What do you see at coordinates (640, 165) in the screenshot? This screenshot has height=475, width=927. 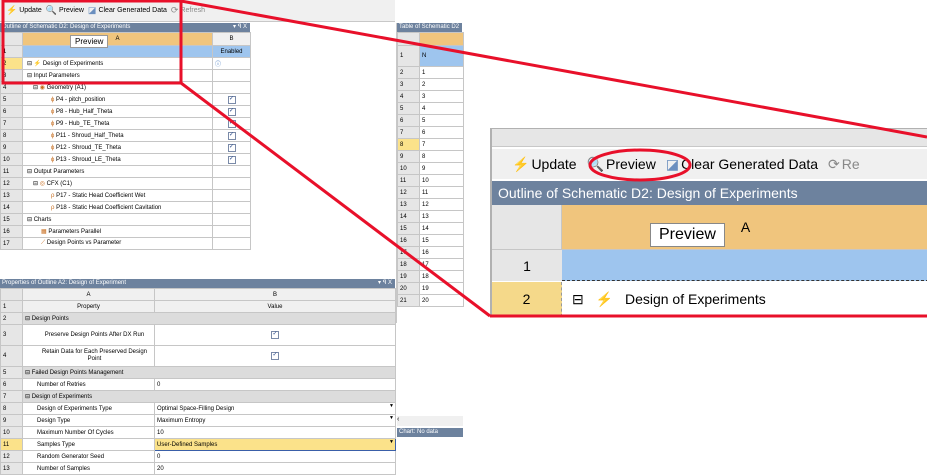 I see `preview-highlight-ellipse` at bounding box center [640, 165].